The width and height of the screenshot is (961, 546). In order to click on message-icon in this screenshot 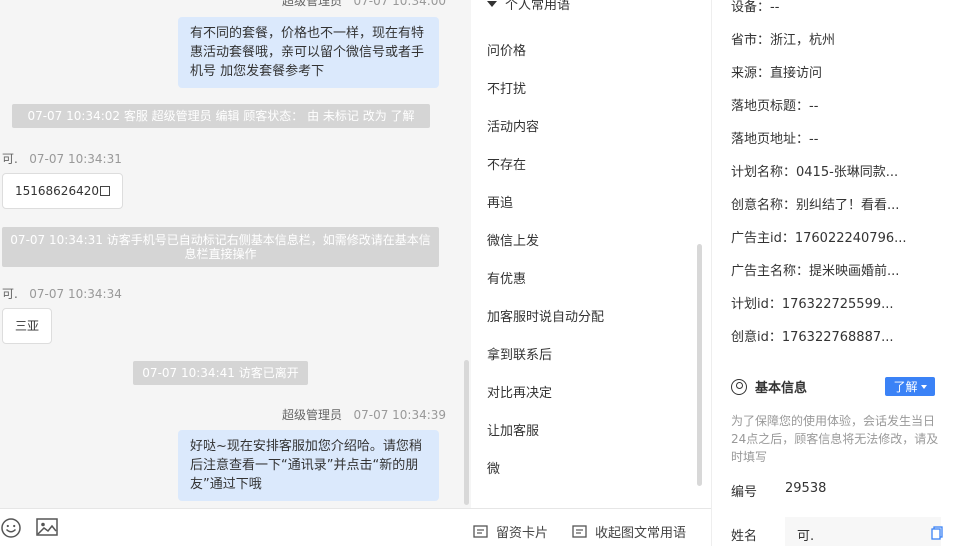, I will do `click(579, 531)`.